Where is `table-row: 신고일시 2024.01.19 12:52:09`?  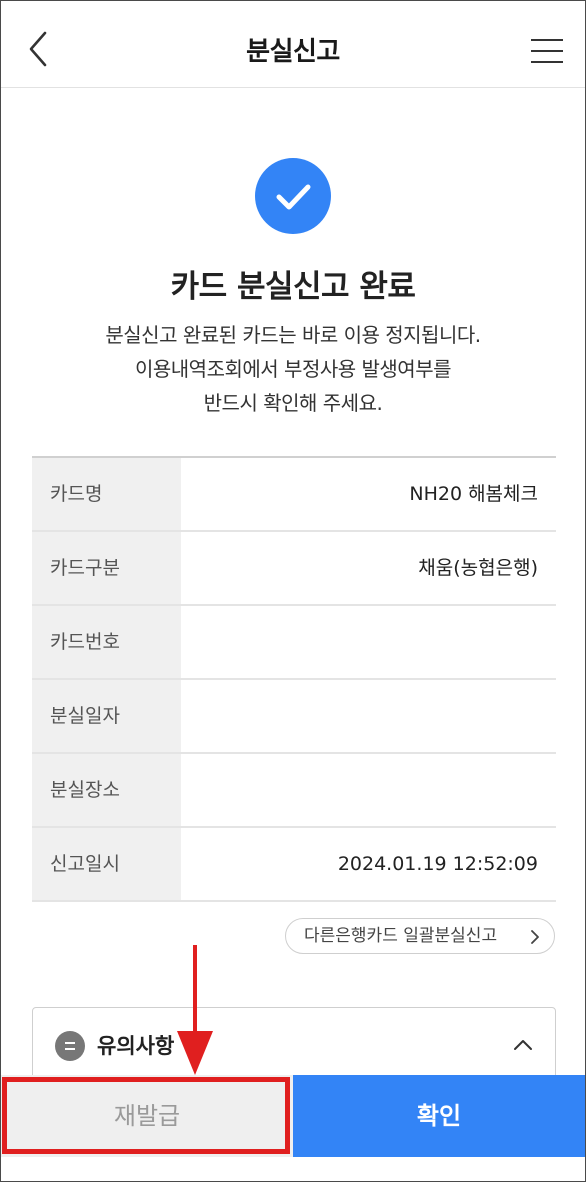 table-row: 신고일시 2024.01.19 12:52:09 is located at coordinates (294, 865).